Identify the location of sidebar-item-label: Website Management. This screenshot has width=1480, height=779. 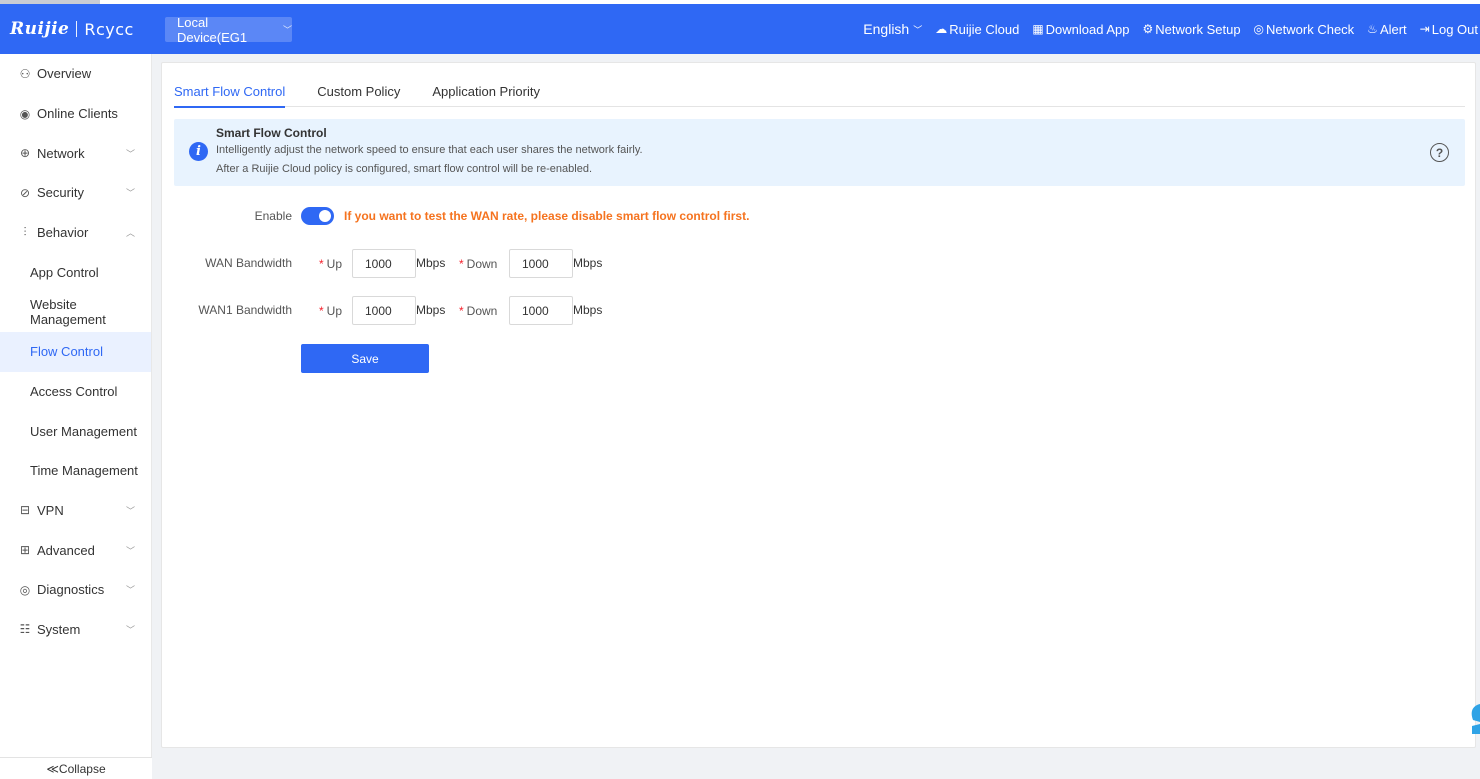
(68, 311).